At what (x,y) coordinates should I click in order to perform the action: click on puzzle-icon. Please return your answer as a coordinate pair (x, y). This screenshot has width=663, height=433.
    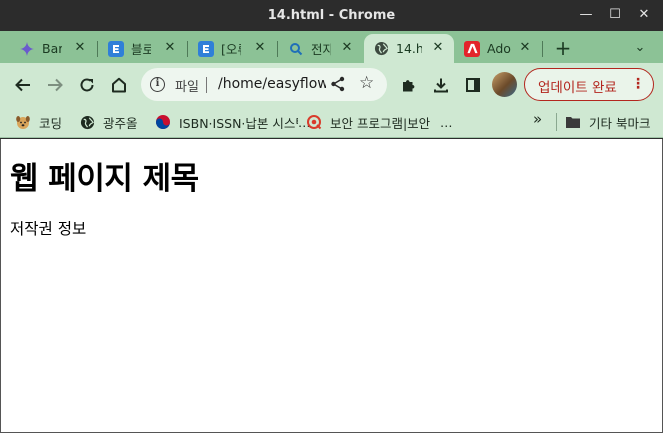
    Looking at the image, I should click on (409, 86).